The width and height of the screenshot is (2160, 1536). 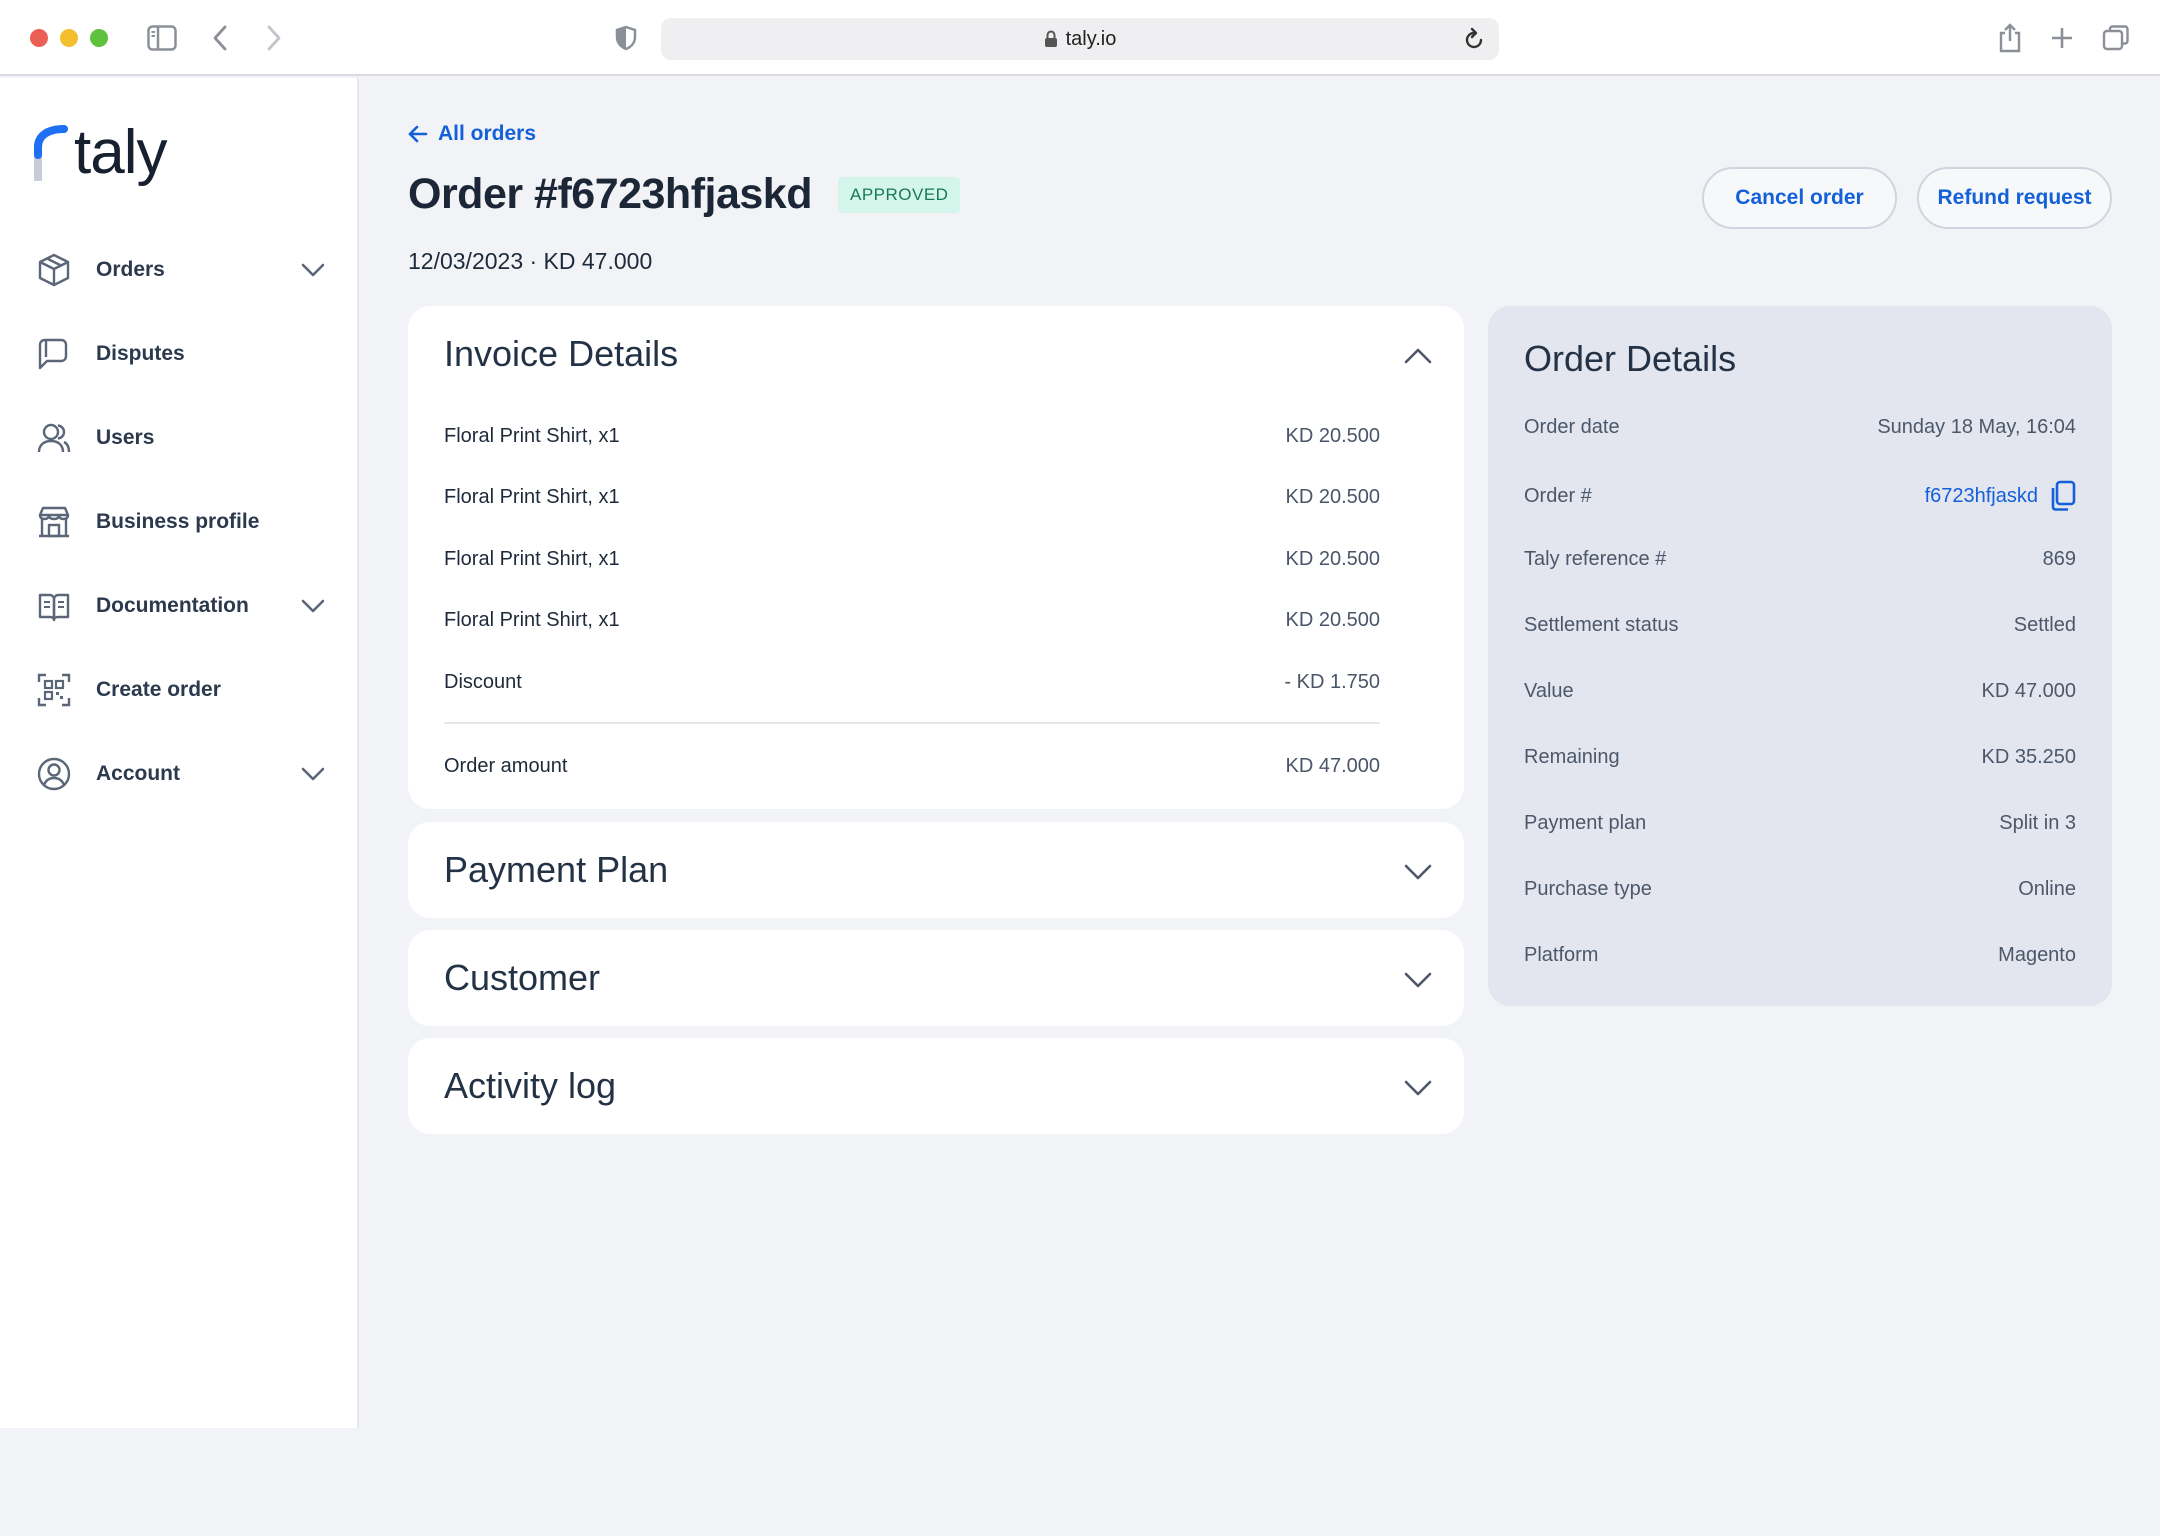 I want to click on payment-plan-header: Payment Plan, so click(x=936, y=870).